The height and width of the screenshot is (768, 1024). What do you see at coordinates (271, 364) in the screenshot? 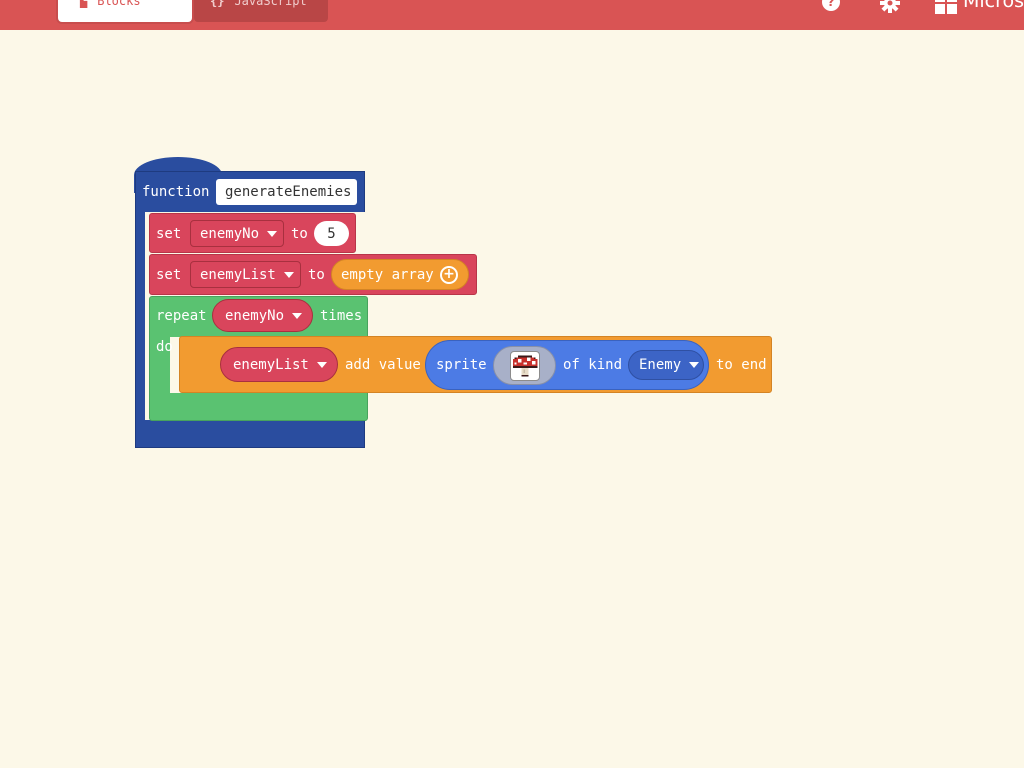
I see `enemylist-label: enemyList` at bounding box center [271, 364].